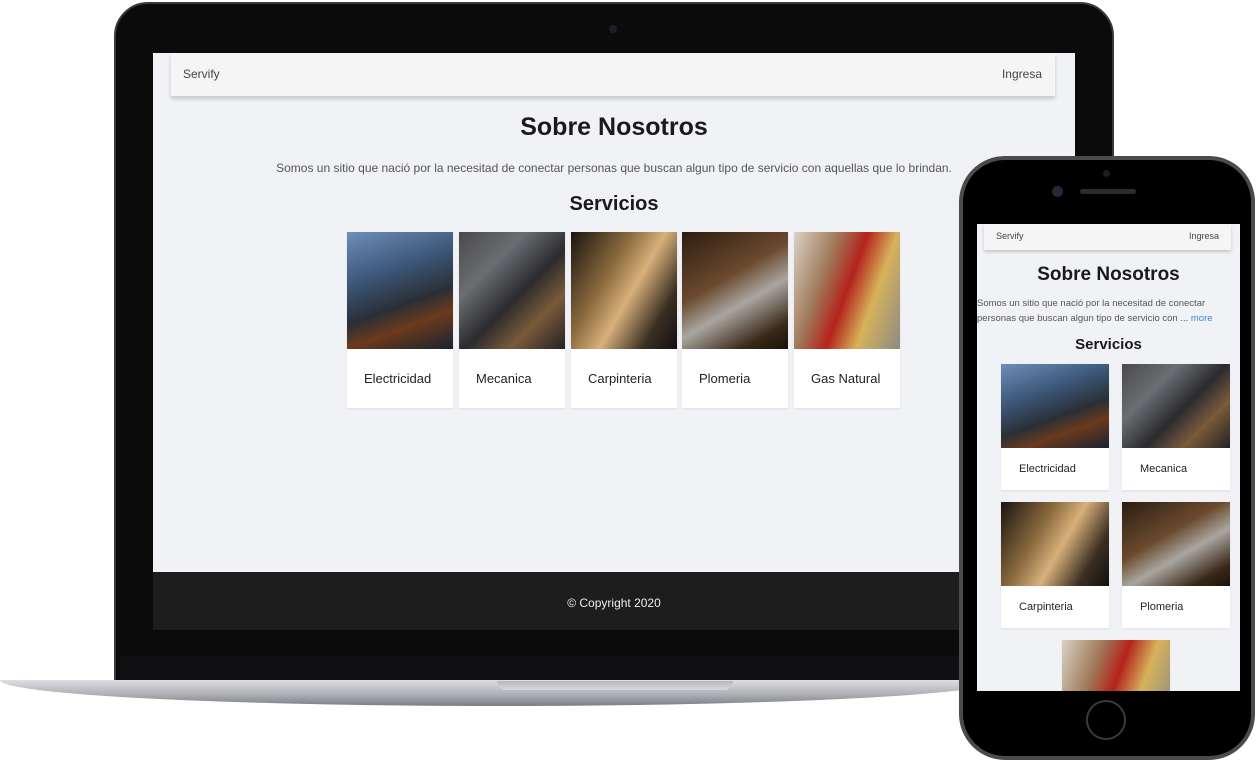  Describe the element at coordinates (400, 290) in the screenshot. I see `service-image-electricidad` at that location.